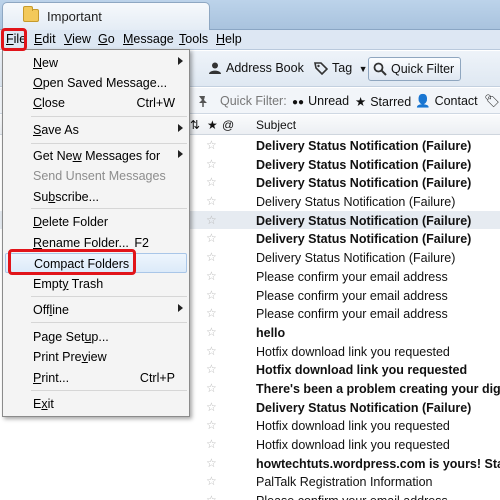  I want to click on quick-filter-button: Quick Filter, so click(415, 69).